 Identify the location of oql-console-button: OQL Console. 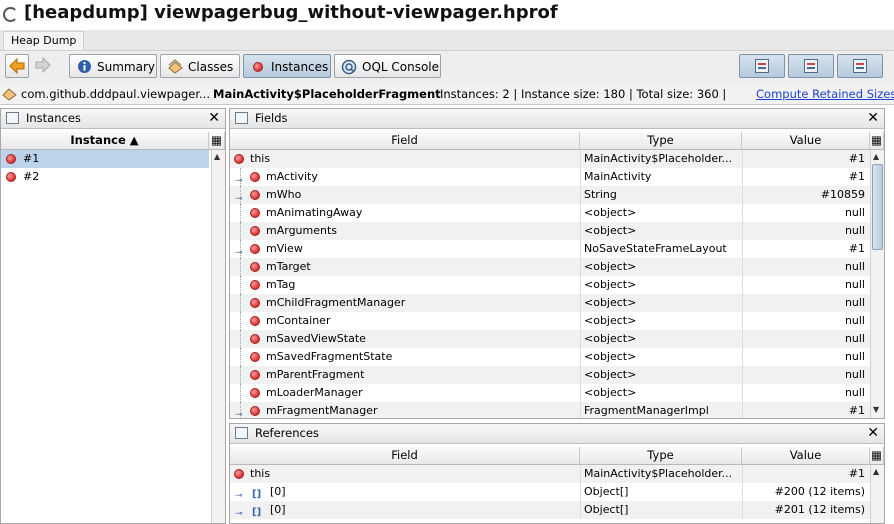
(387, 66).